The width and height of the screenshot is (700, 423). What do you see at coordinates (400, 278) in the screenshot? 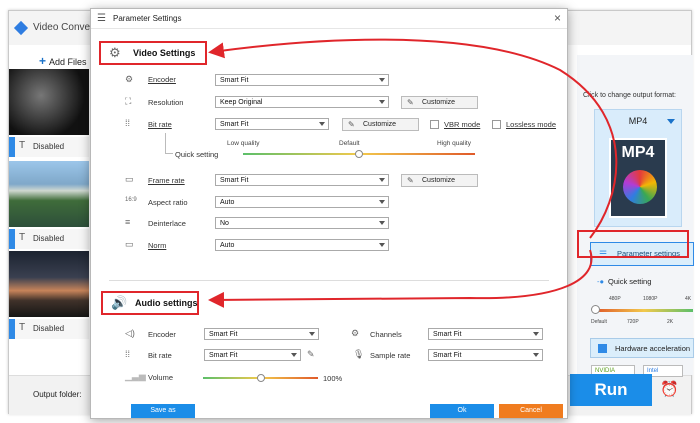
I see `arrow-to-audio-settings` at bounding box center [400, 278].